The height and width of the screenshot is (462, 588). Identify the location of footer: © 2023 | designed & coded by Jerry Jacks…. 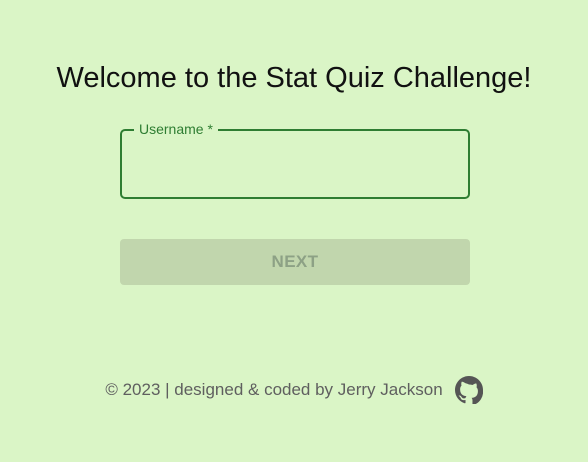
(294, 390).